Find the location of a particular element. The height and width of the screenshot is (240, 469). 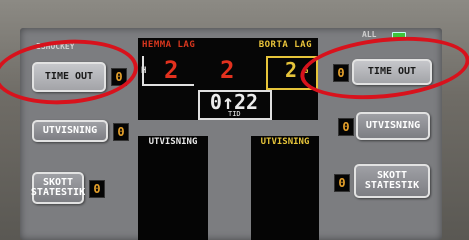

away-penalty-button: UTVISNING is located at coordinates (393, 126).